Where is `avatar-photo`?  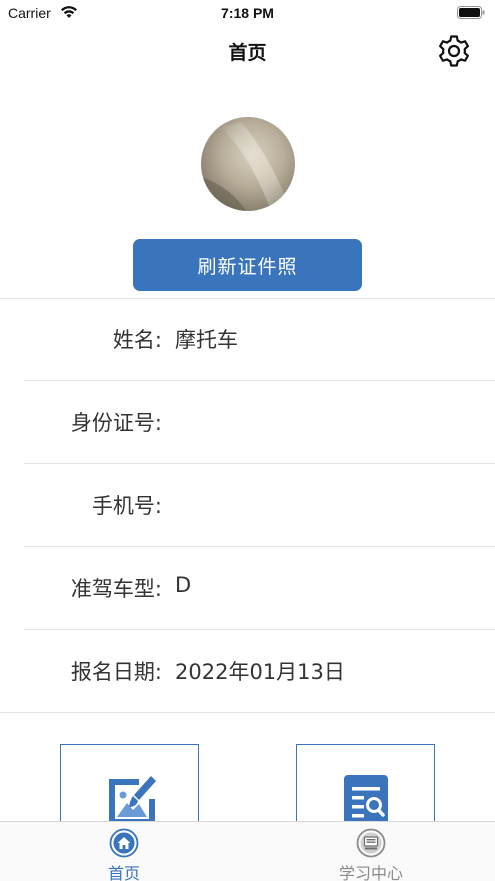 avatar-photo is located at coordinates (248, 164).